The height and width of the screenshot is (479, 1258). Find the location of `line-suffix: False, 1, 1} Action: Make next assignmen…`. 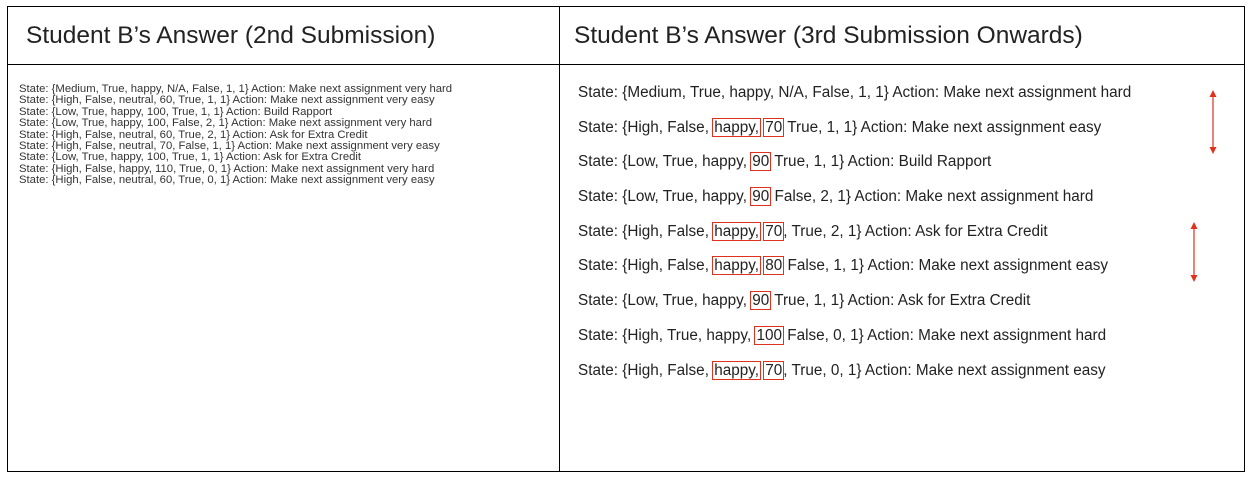

line-suffix: False, 1, 1} Action: Make next assignmen… is located at coordinates (946, 266).